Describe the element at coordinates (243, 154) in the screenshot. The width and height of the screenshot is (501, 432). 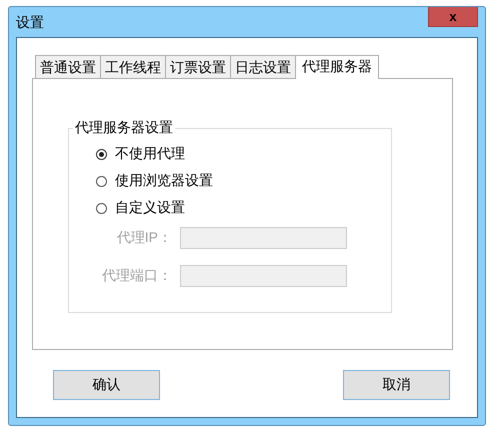
I see `radio-option: 不使用代理` at that location.